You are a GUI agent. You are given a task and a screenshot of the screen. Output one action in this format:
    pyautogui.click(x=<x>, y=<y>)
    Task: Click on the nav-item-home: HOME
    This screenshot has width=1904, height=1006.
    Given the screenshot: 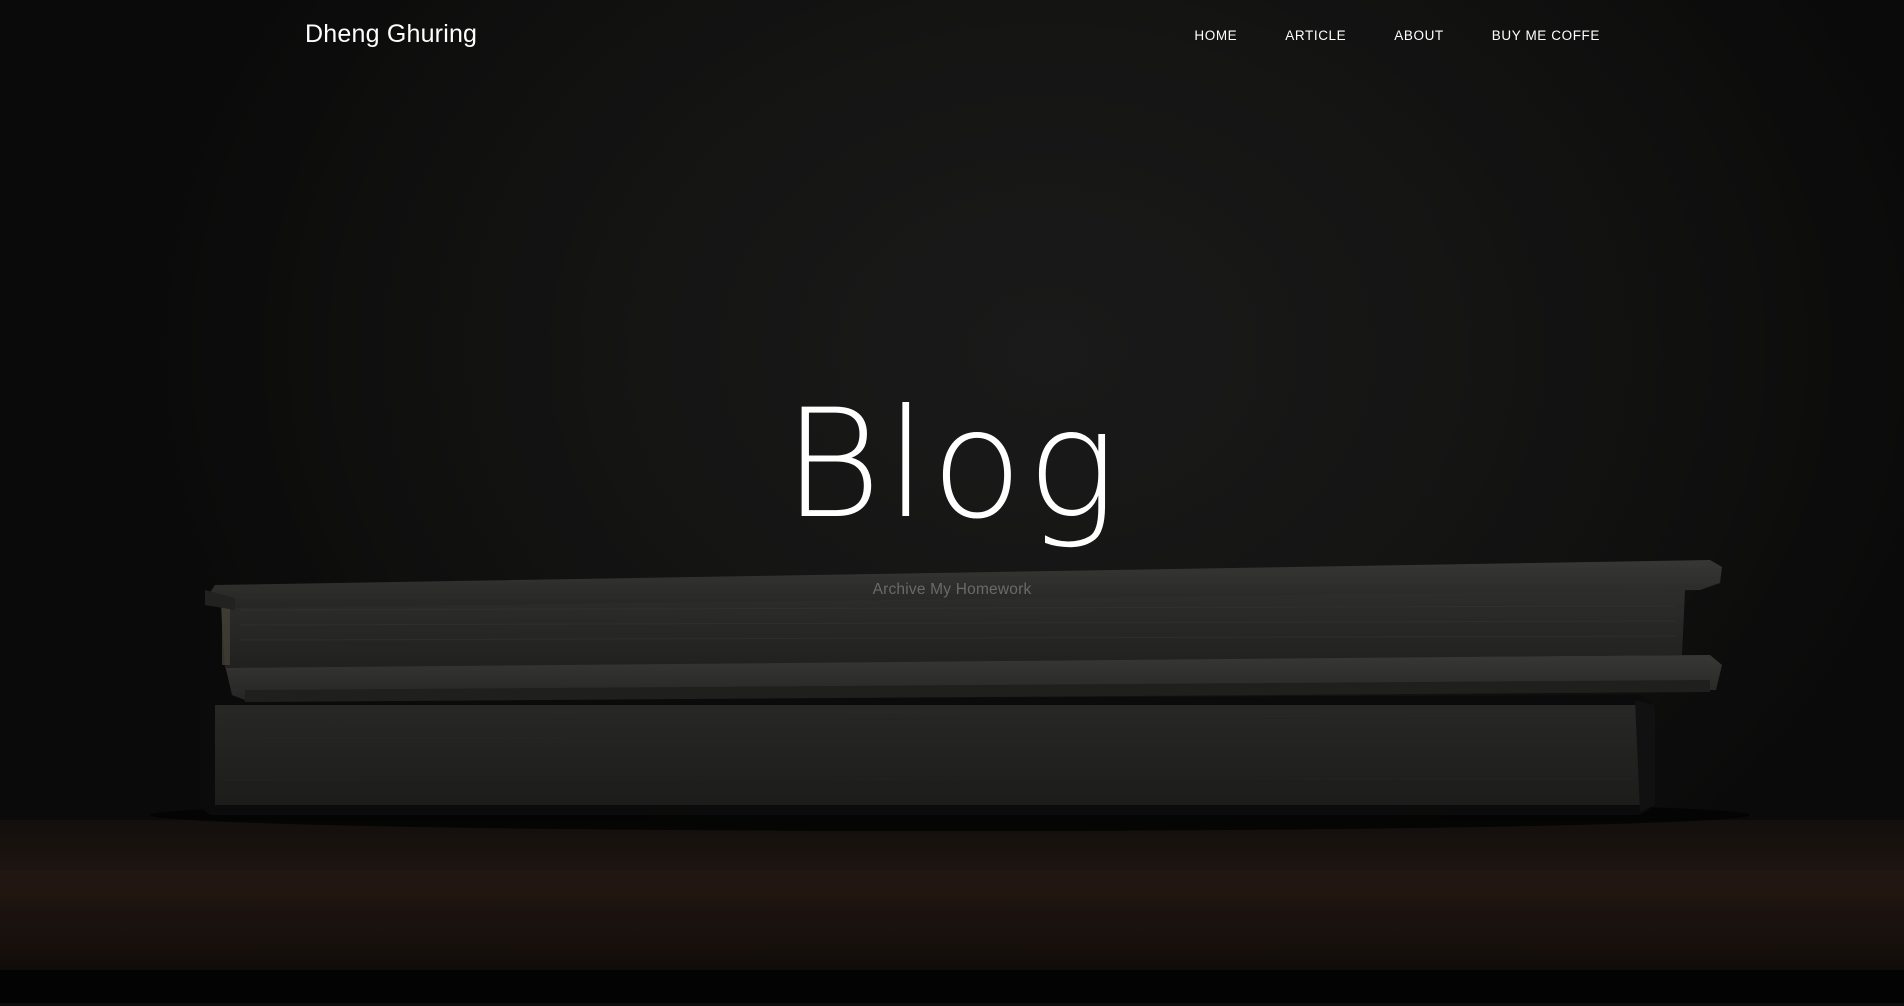 What is the action you would take?
    pyautogui.click(x=1215, y=35)
    